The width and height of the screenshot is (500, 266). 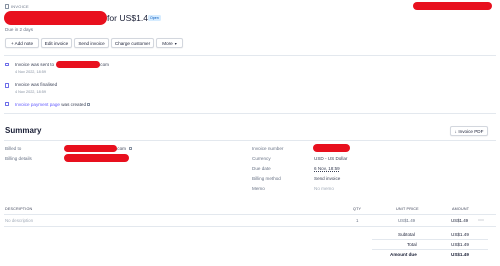 What do you see at coordinates (7, 64) in the screenshot?
I see `email-icon` at bounding box center [7, 64].